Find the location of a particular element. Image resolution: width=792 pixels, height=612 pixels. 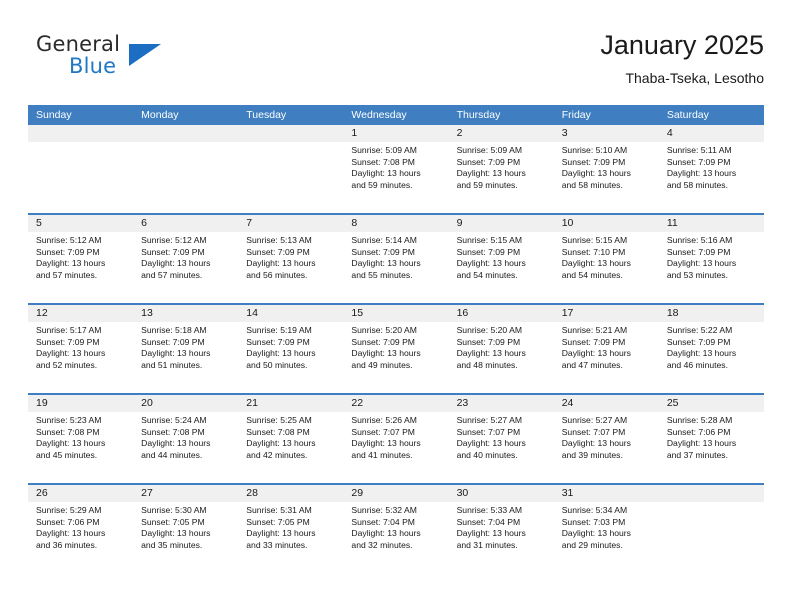

weekday-header-wednesday: Wednesday is located at coordinates (379, 115).